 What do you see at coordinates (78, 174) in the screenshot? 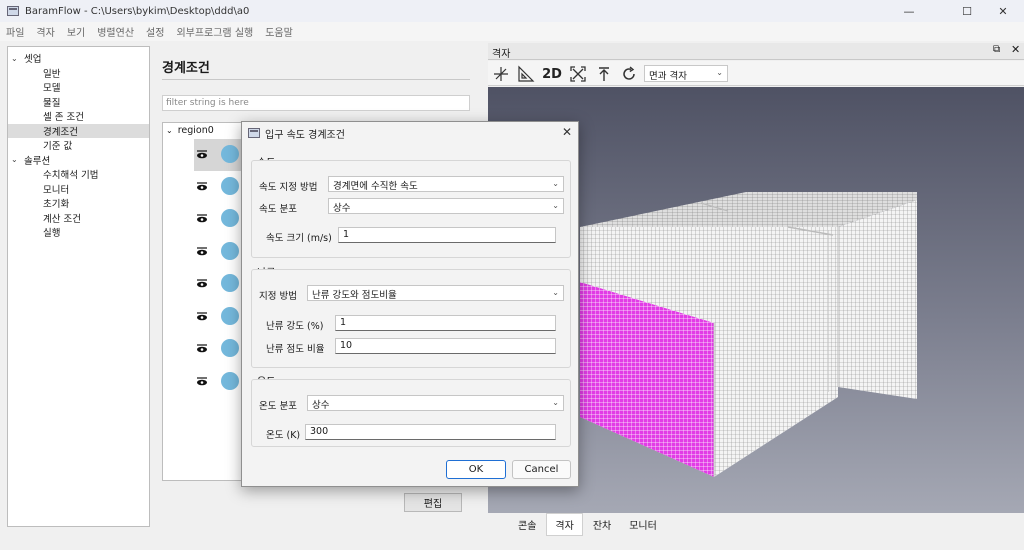
I see `tree-item-numerical-methods: 수치해석 기법` at bounding box center [78, 174].